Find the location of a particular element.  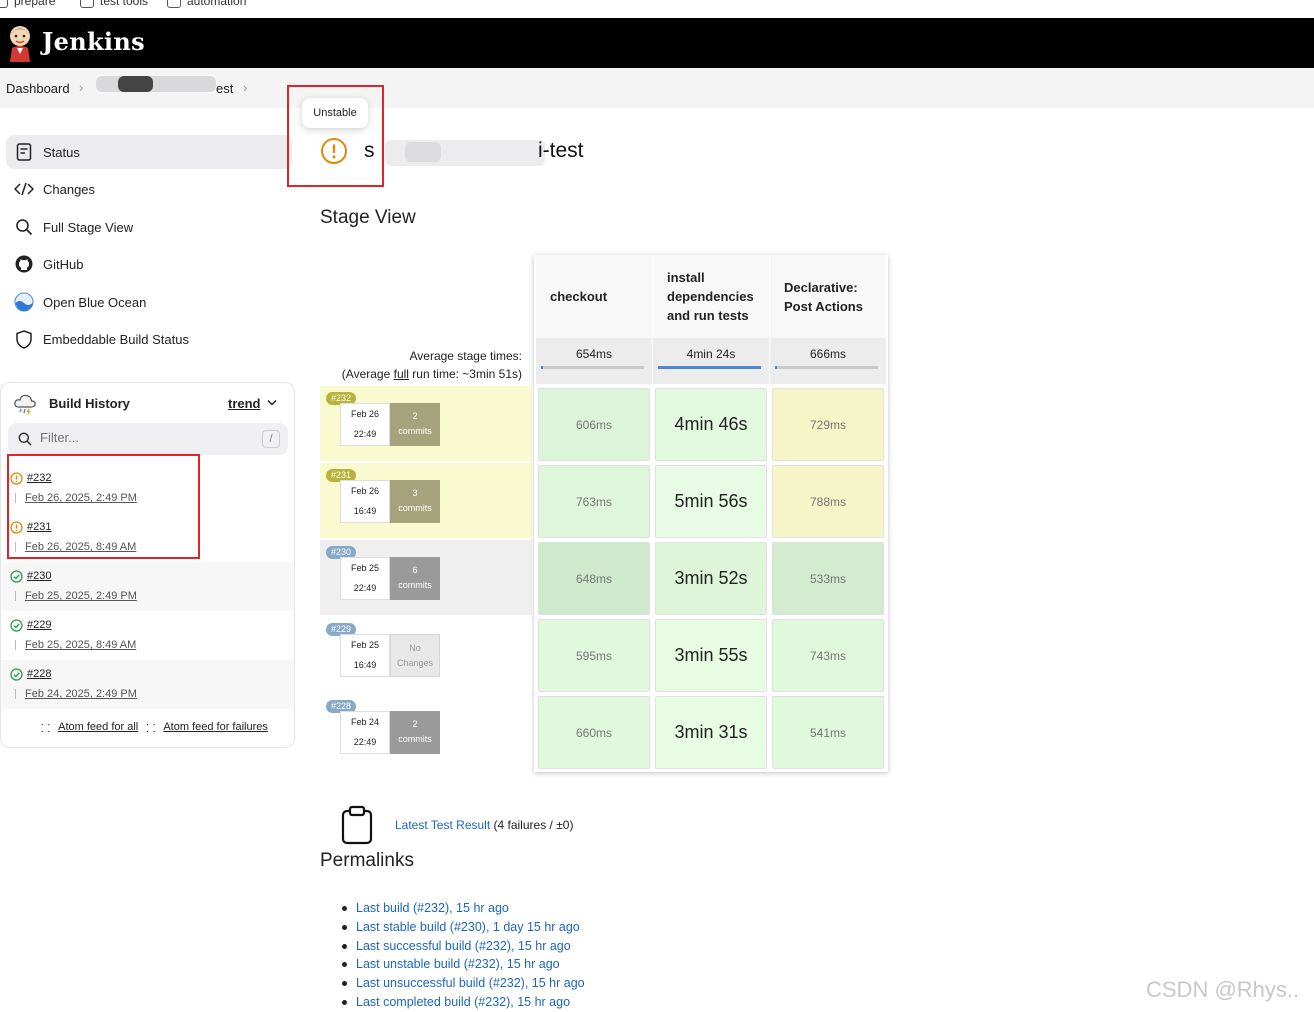

stage-cell: 763ms is located at coordinates (594, 501).